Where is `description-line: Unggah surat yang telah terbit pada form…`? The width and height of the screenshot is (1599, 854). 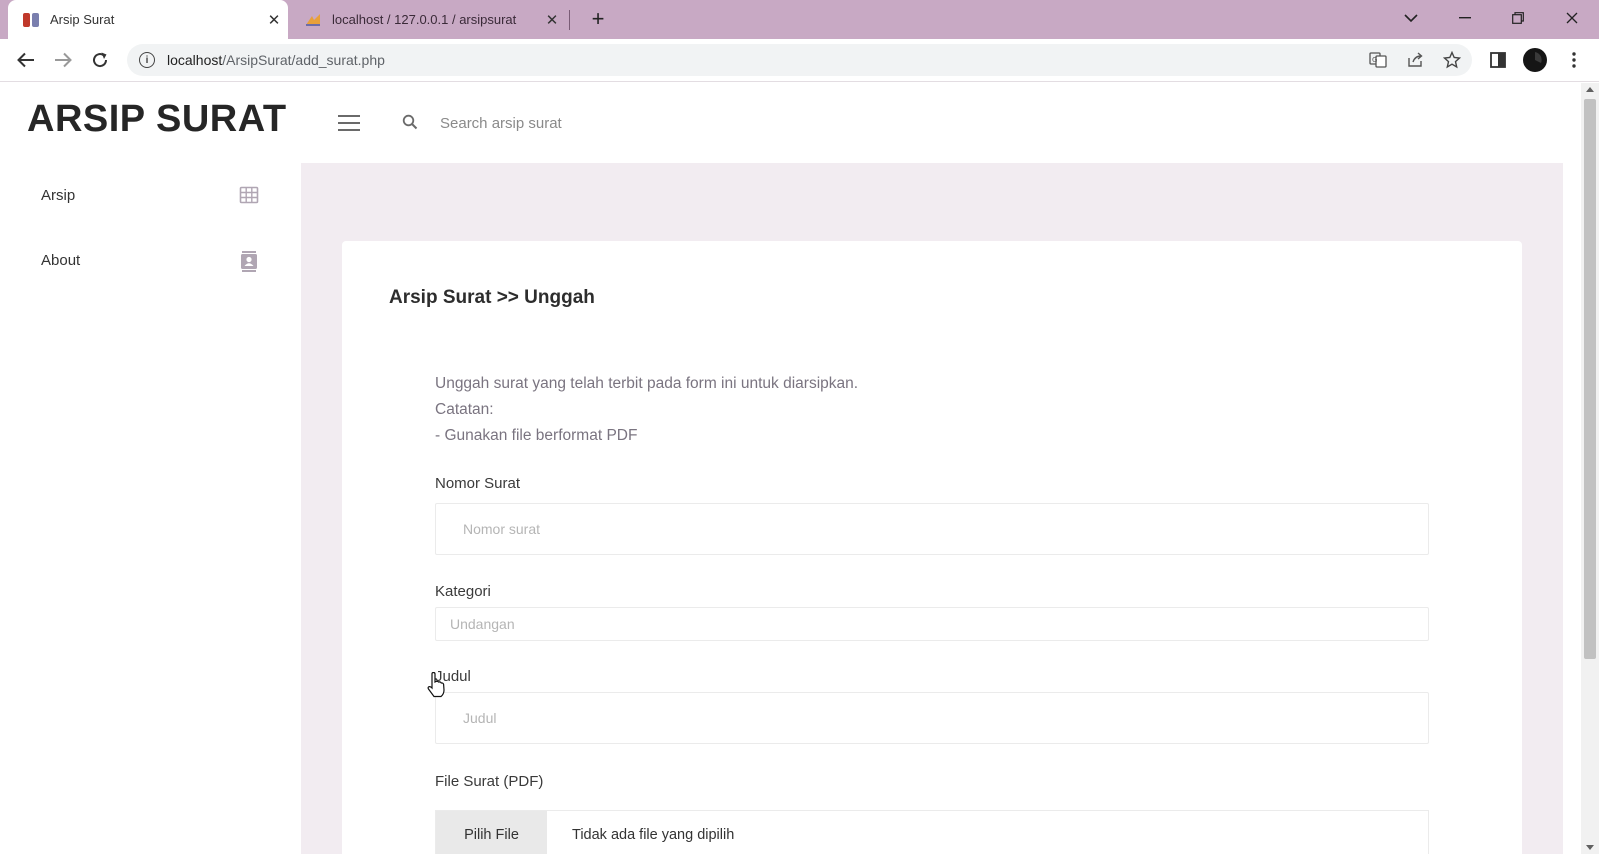 description-line: Unggah surat yang telah terbit pada form… is located at coordinates (647, 383).